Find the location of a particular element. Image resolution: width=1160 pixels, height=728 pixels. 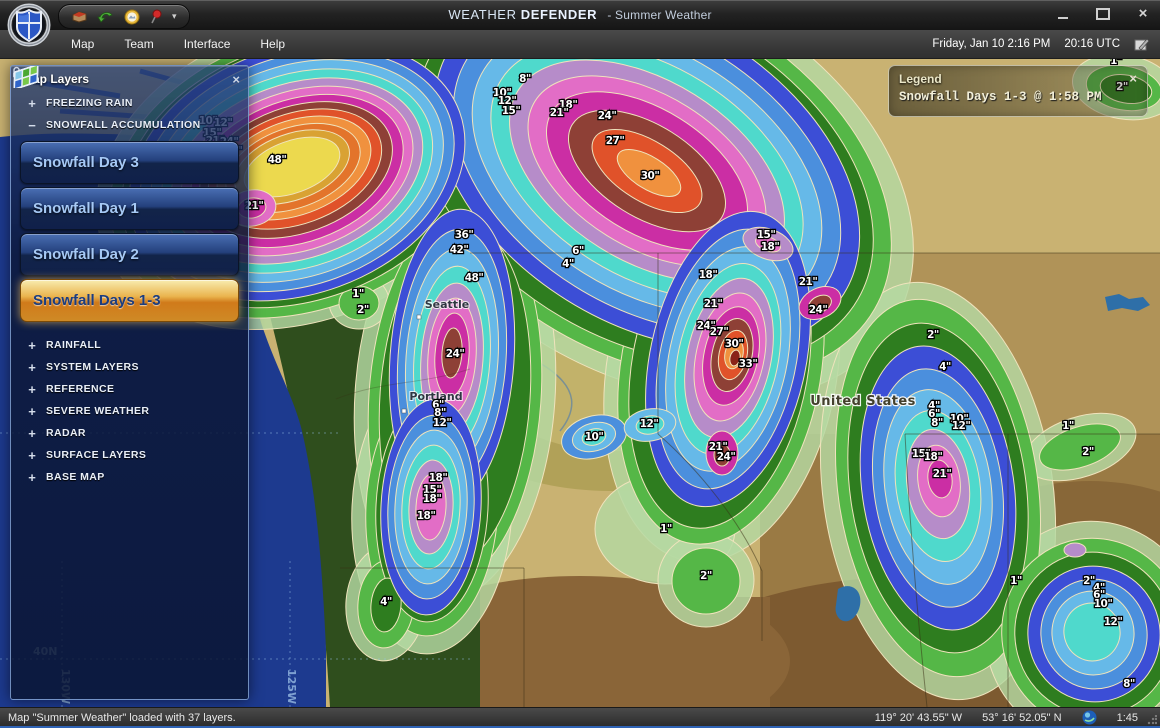

map-name-suffix: - Summer Weather is located at coordinates (659, 15).